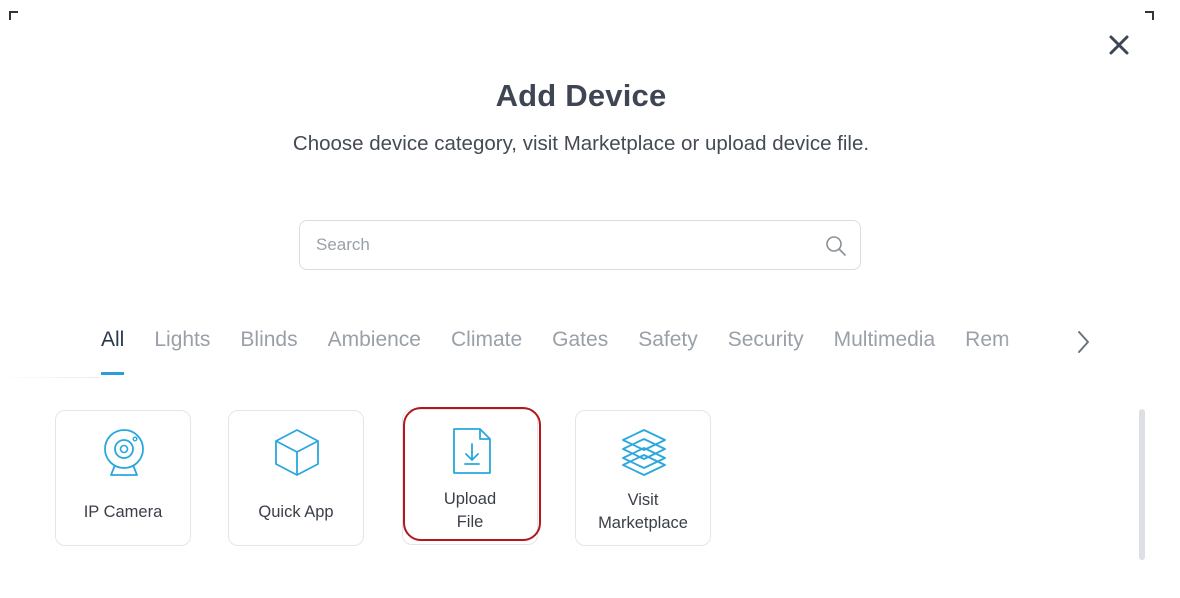 Image resolution: width=1180 pixels, height=598 pixels. Describe the element at coordinates (643, 512) in the screenshot. I see `card-label: Visit Marketplace` at that location.